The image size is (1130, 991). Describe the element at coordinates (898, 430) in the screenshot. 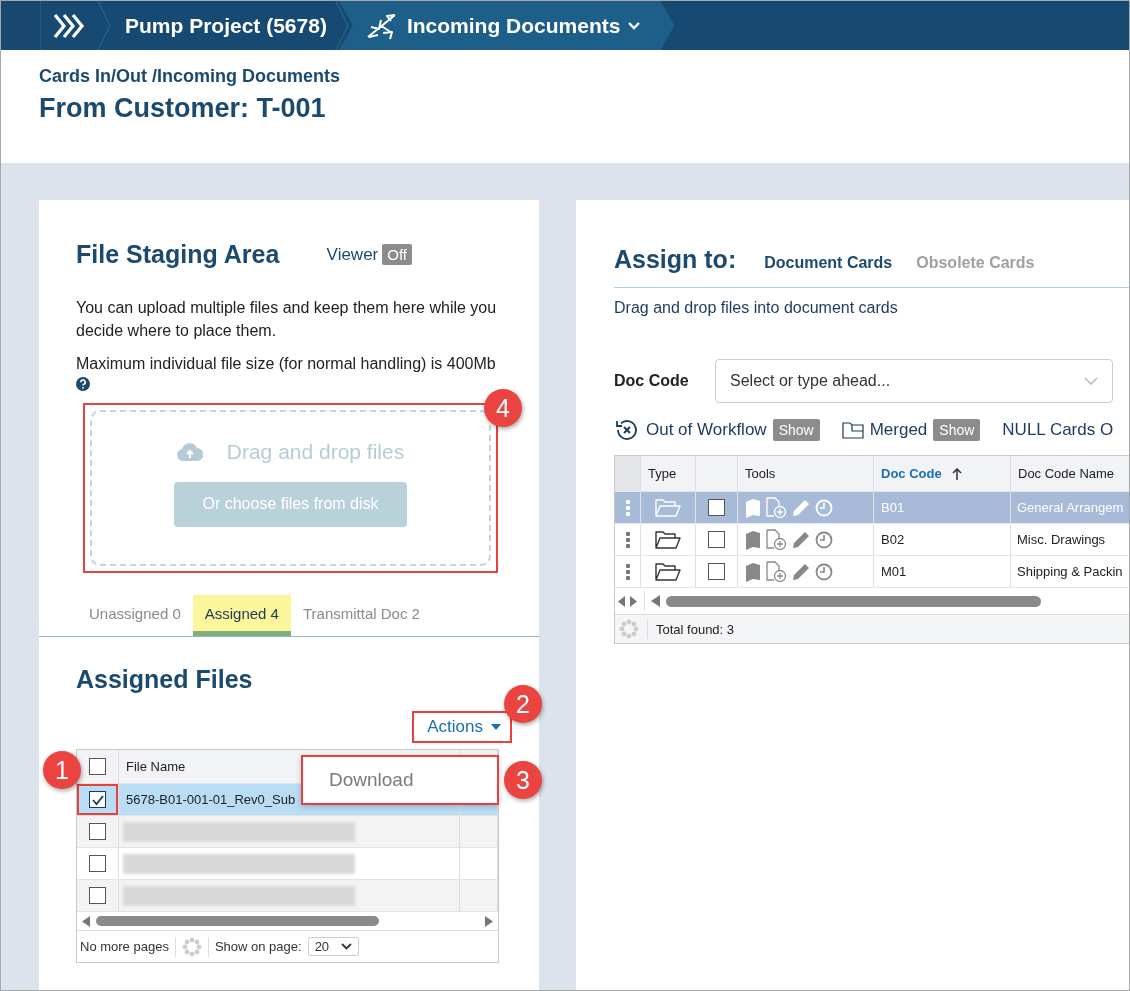

I see `filter-label: Merged` at that location.